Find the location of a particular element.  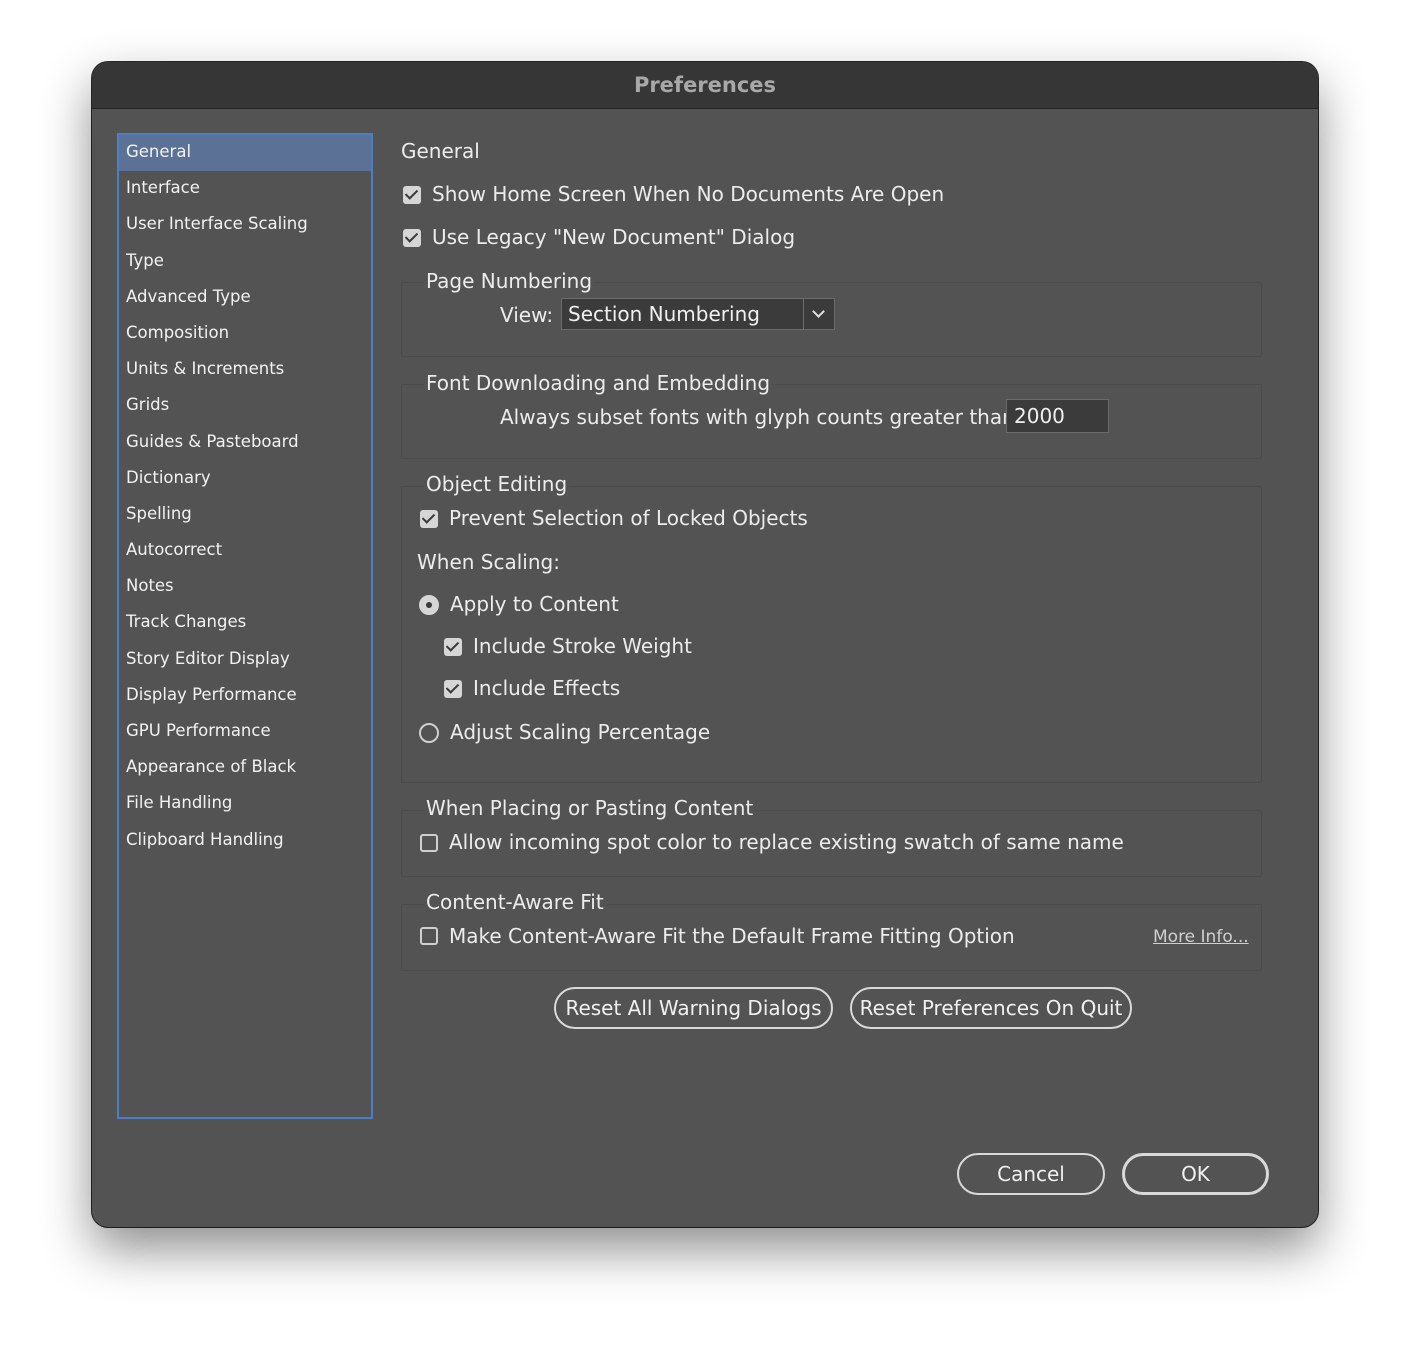

allow-spot-color-checkbox is located at coordinates (429, 843).